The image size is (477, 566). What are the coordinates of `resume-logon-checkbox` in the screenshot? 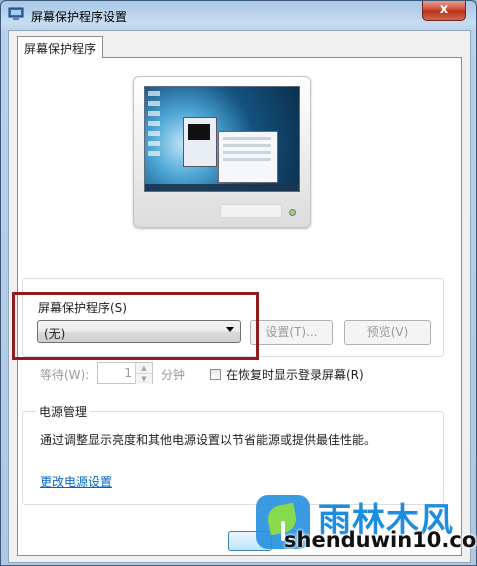 It's located at (215, 374).